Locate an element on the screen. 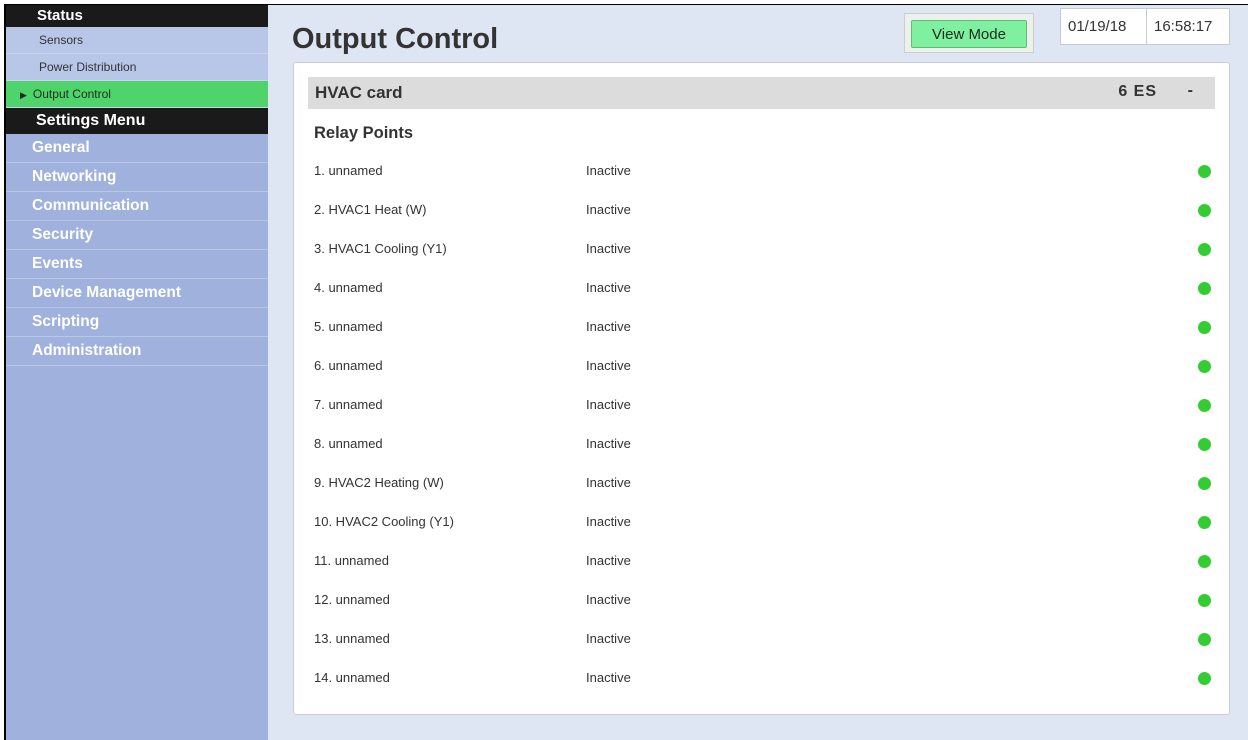 This screenshot has height=740, width=1248. datetime-display: 01/19/18 16:58:17 is located at coordinates (1145, 26).